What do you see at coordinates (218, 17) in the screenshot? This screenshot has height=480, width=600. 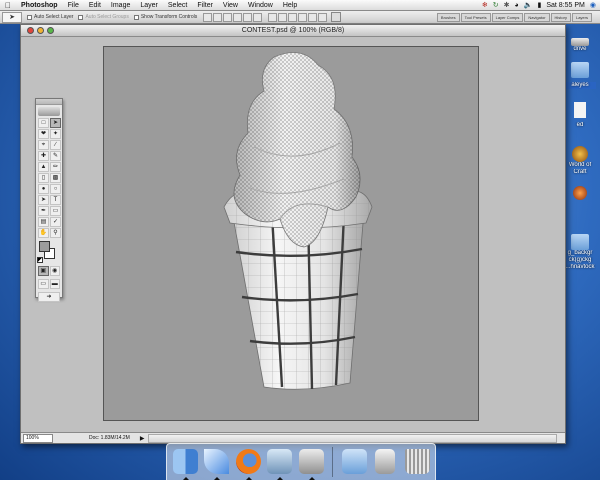 I see `align-vcenter-button` at bounding box center [218, 17].